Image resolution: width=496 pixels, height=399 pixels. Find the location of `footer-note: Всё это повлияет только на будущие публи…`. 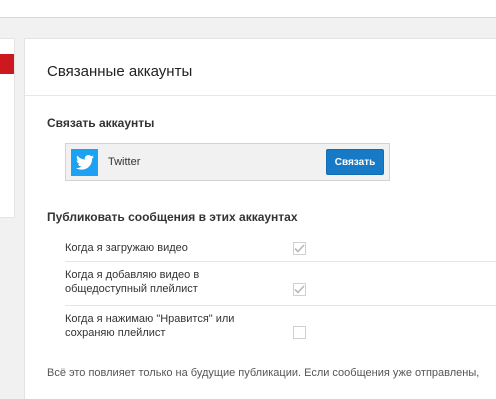

footer-note: Всё это повлияет только на будущие публи… is located at coordinates (263, 373).